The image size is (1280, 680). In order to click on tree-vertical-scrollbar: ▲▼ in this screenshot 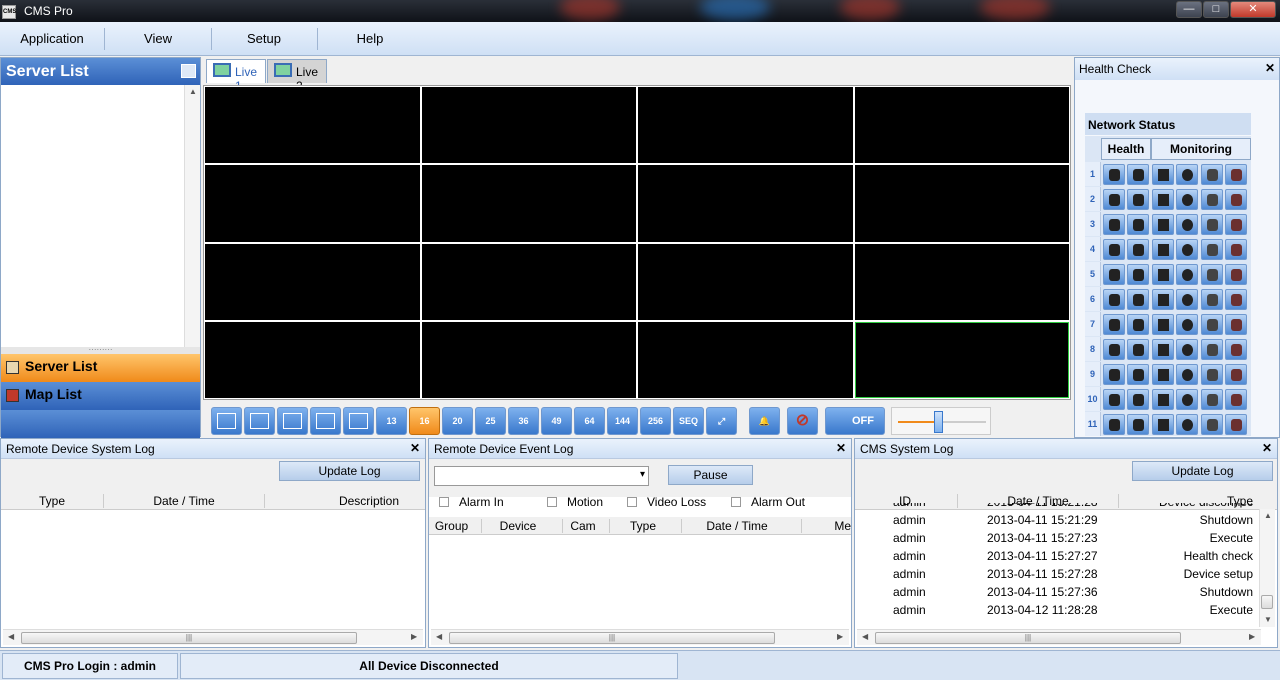, I will do `click(192, 222)`.